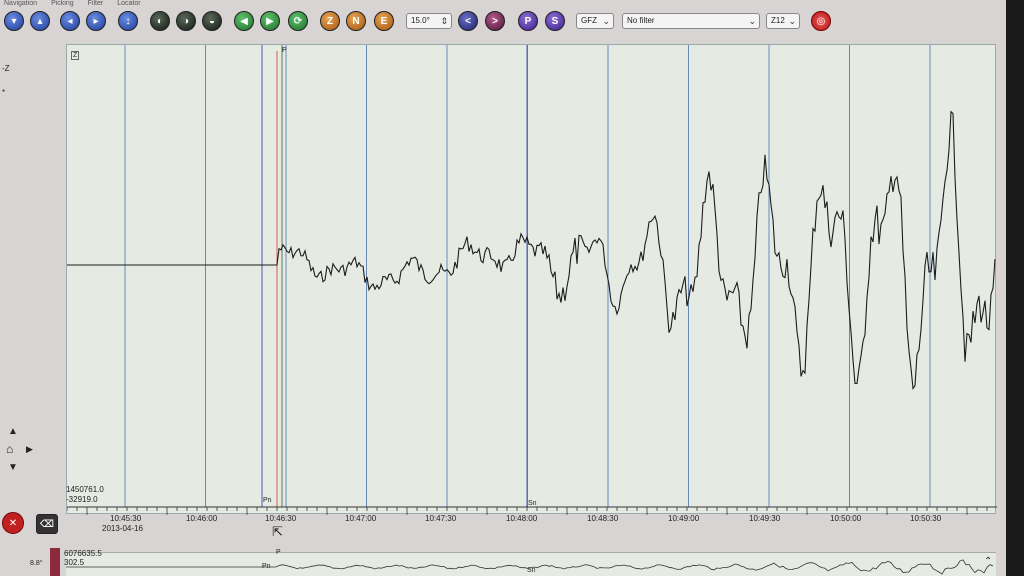  I want to click on time-tick-label: 10:46:00, so click(202, 518).